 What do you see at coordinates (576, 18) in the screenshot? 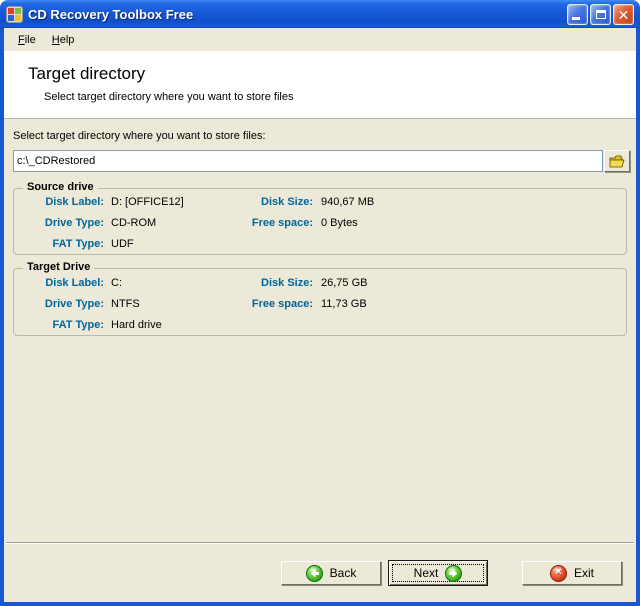
I see `minimize-icon` at bounding box center [576, 18].